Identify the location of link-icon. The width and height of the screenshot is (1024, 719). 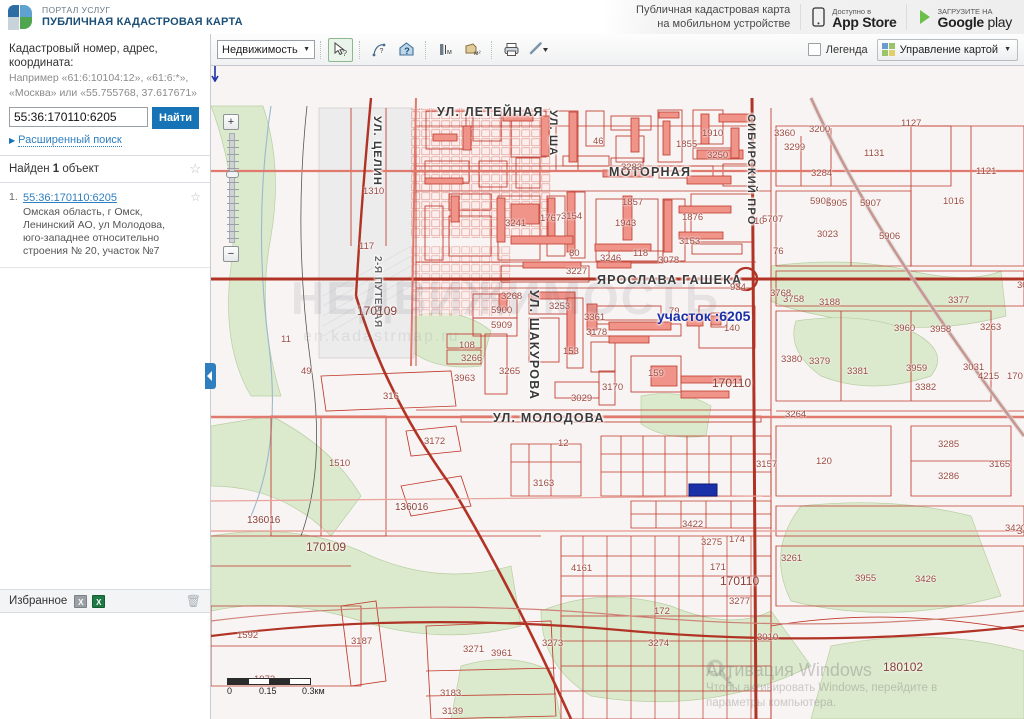
(538, 48).